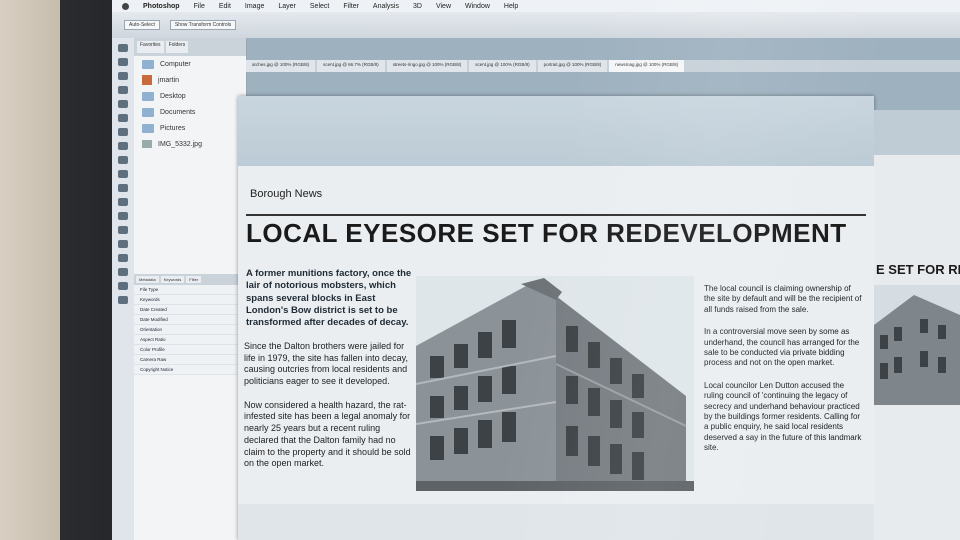  Describe the element at coordinates (123, 76) in the screenshot. I see `lasso-tool-icon` at that location.